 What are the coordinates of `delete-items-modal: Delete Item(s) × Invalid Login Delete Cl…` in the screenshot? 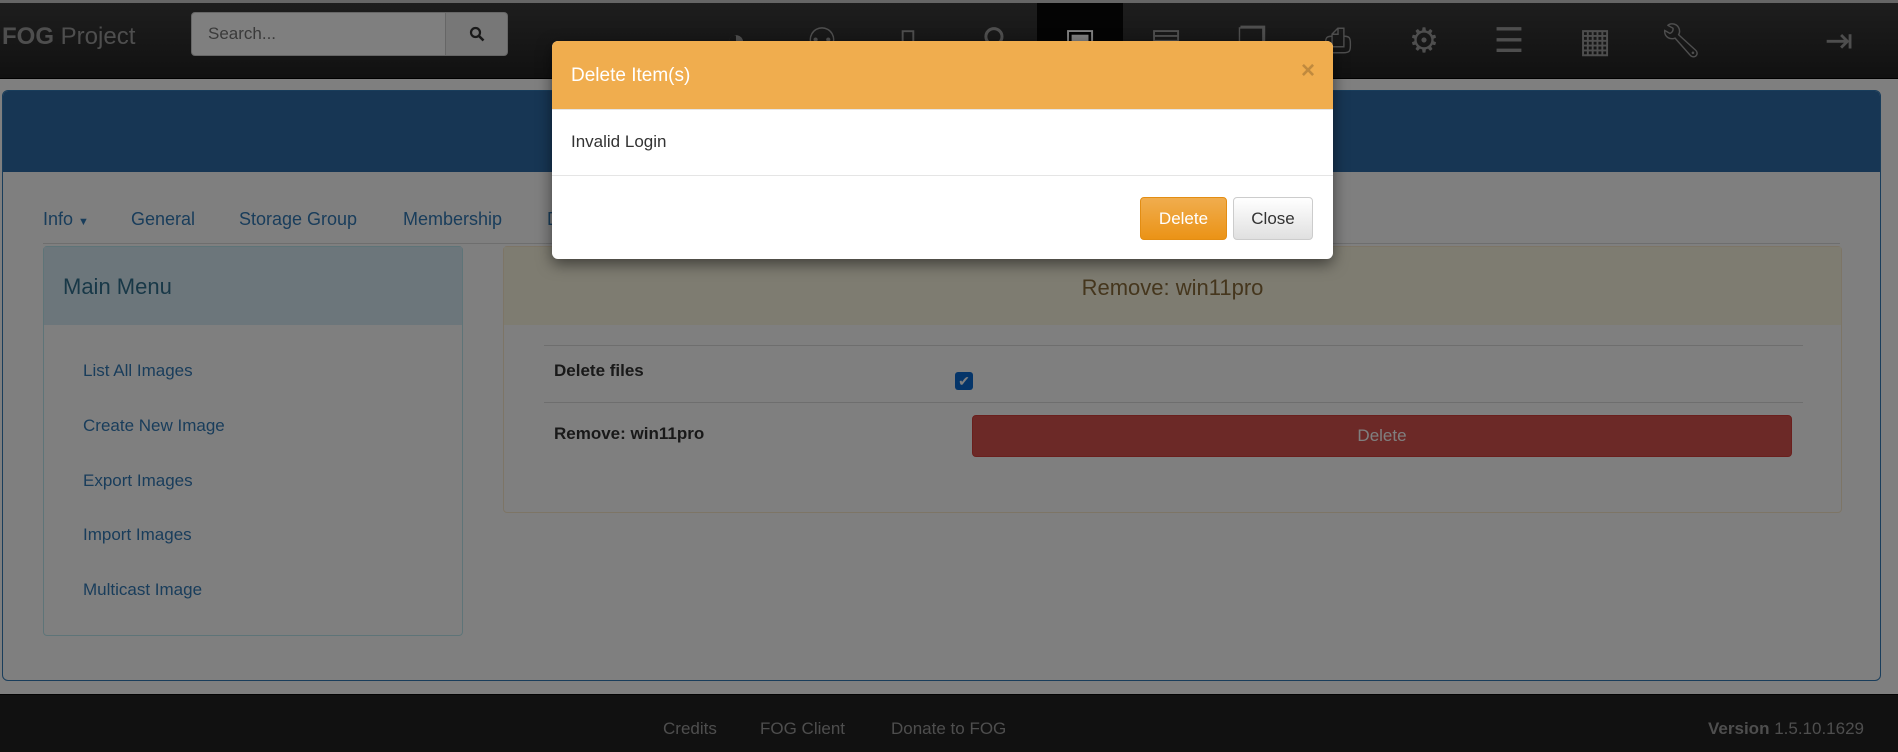 It's located at (942, 150).